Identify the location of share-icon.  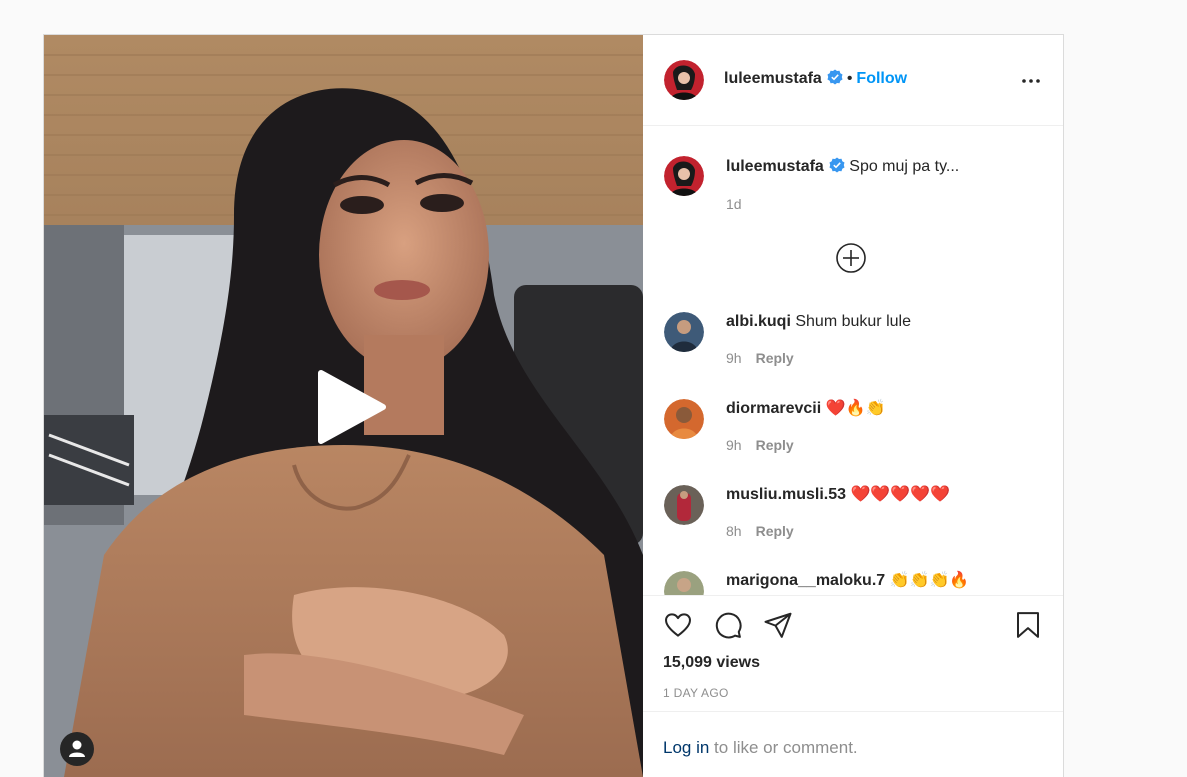
(778, 625).